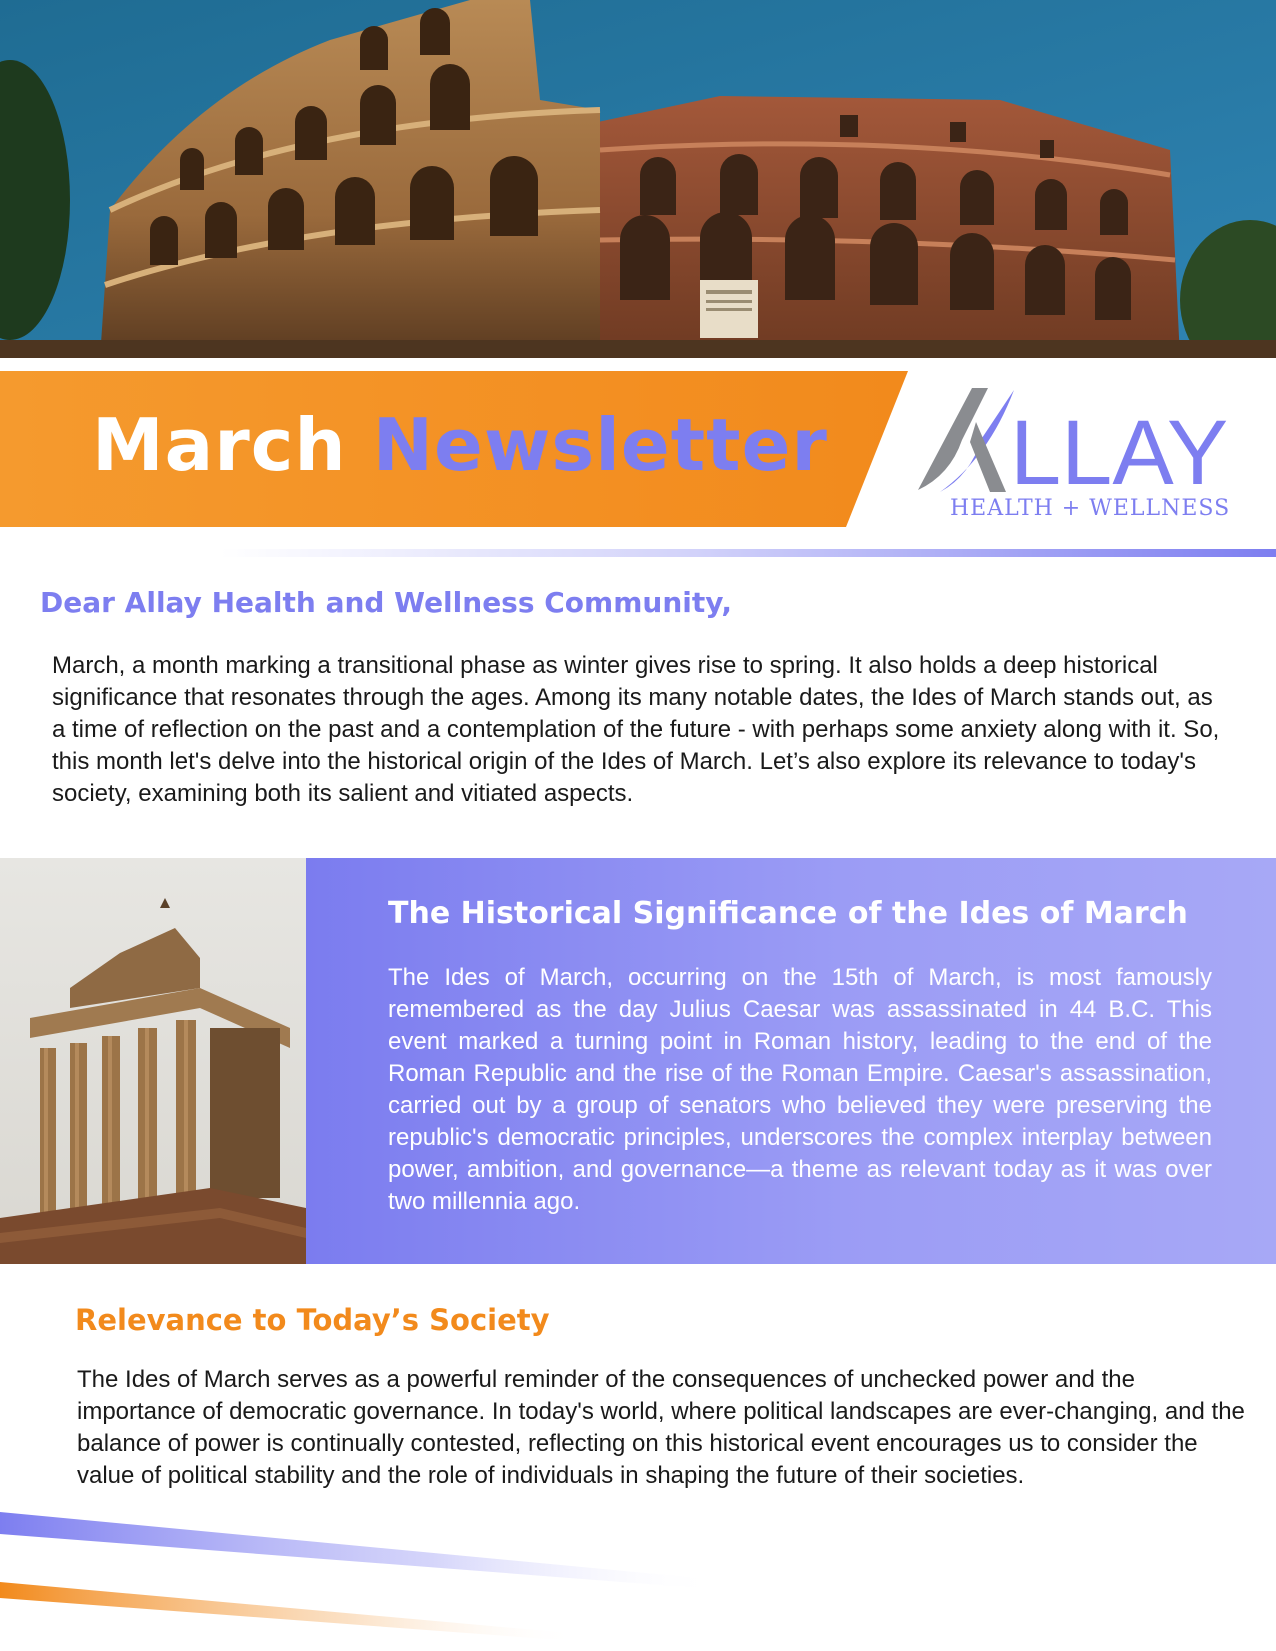 The height and width of the screenshot is (1651, 1276). I want to click on allay-logo-mark: LLAY, so click(1073, 444).